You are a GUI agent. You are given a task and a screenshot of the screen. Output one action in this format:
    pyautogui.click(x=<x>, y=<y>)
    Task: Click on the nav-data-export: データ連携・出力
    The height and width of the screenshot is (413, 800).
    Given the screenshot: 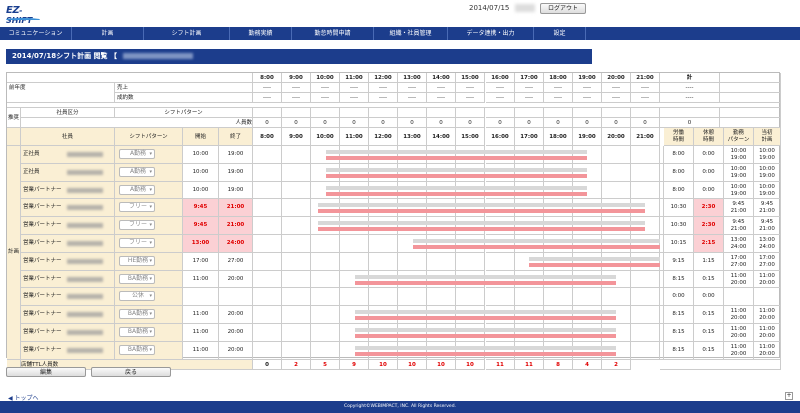 What is the action you would take?
    pyautogui.click(x=491, y=33)
    